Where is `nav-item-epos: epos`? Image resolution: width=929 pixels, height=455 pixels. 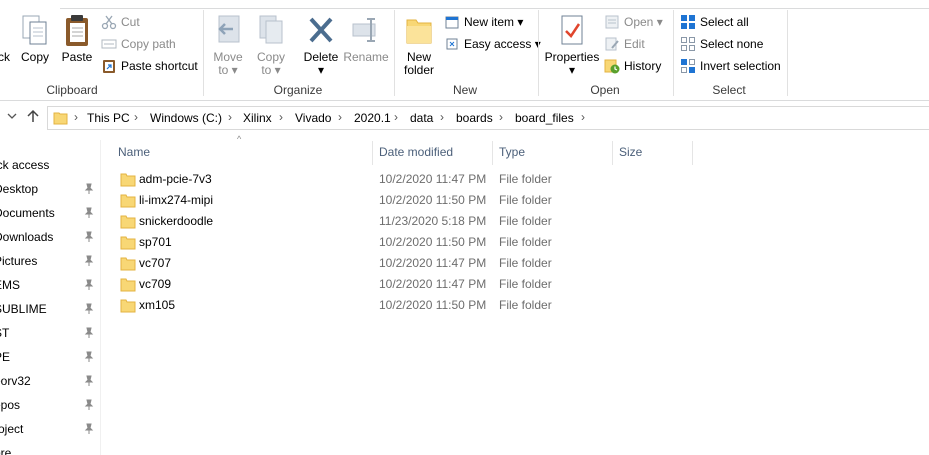
nav-item-epos: epos is located at coordinates (50, 406).